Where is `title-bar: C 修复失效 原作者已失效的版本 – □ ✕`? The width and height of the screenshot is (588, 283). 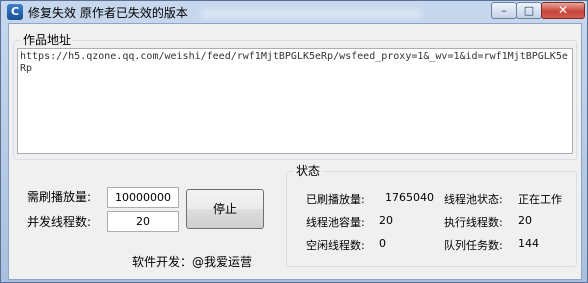 title-bar: C 修复失效 原作者已失效的版本 – □ ✕ is located at coordinates (294, 12).